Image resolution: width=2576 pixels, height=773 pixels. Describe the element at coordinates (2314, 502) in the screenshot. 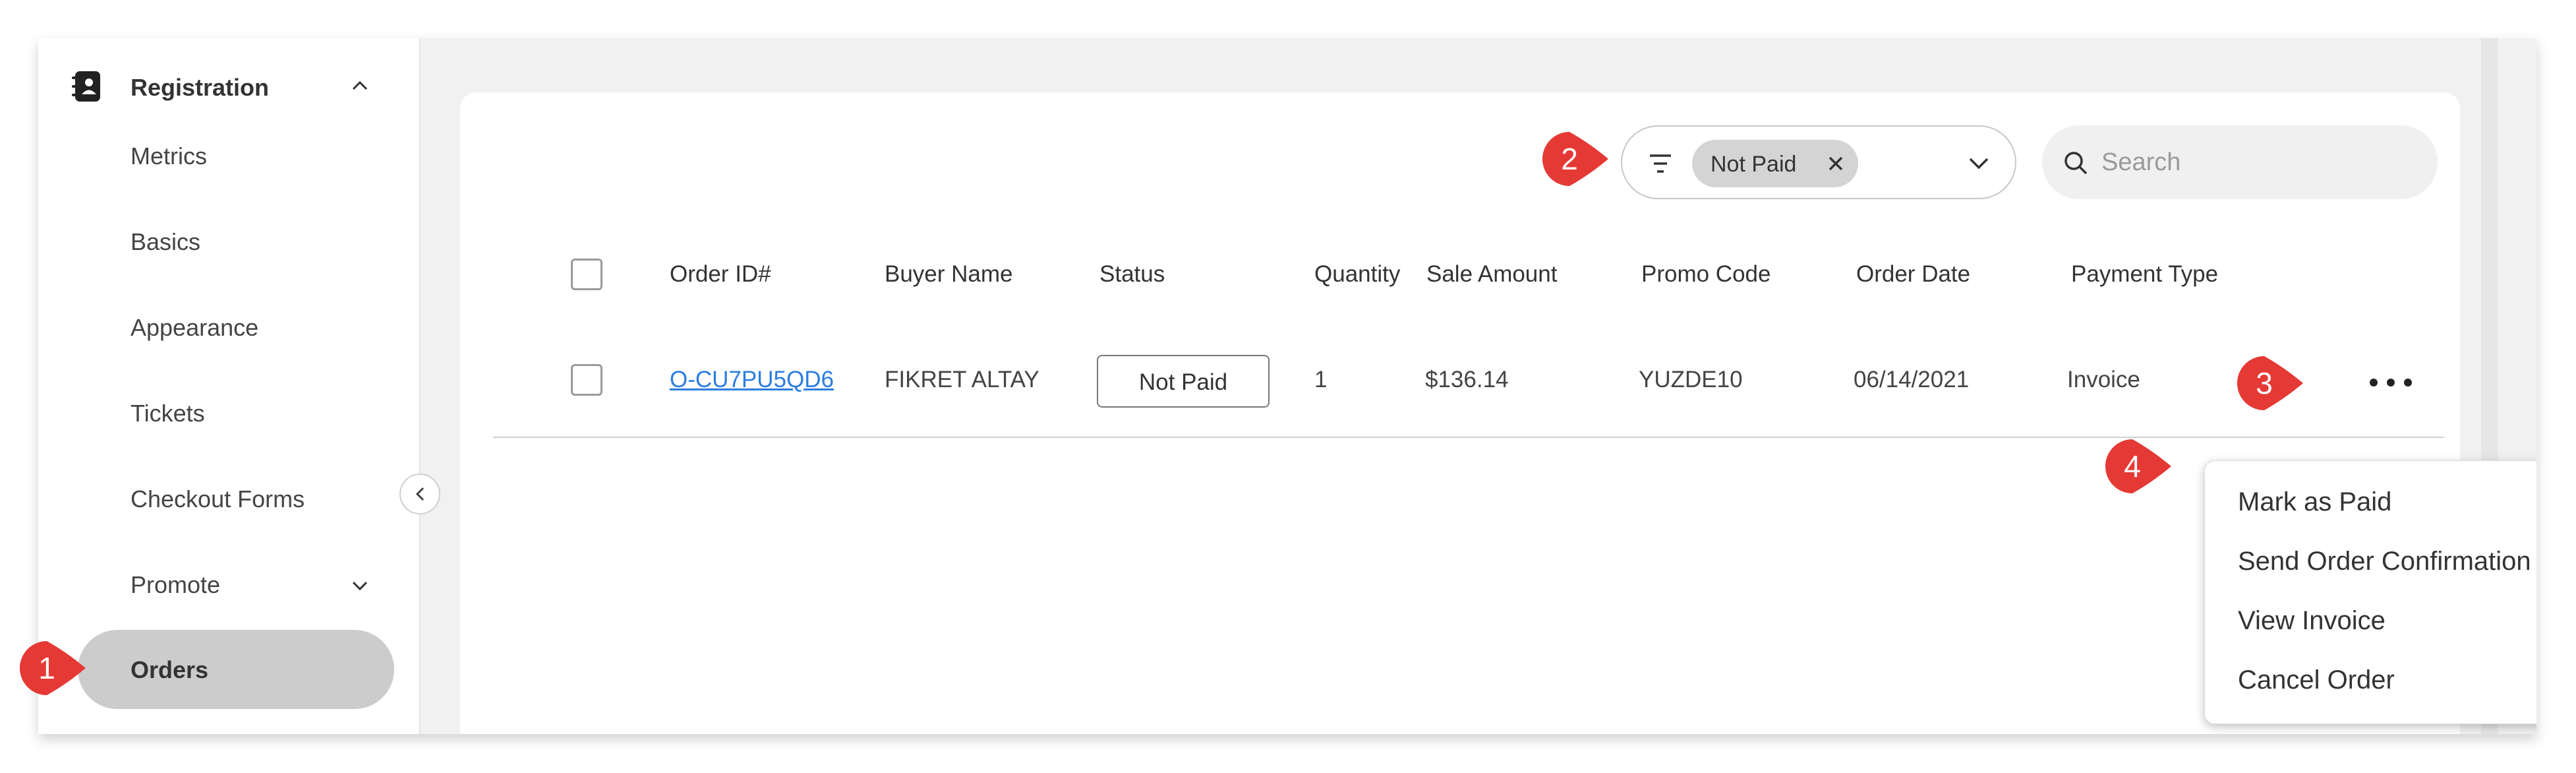

I see `menu-item-mark-as-paid: Mark as Paid` at that location.